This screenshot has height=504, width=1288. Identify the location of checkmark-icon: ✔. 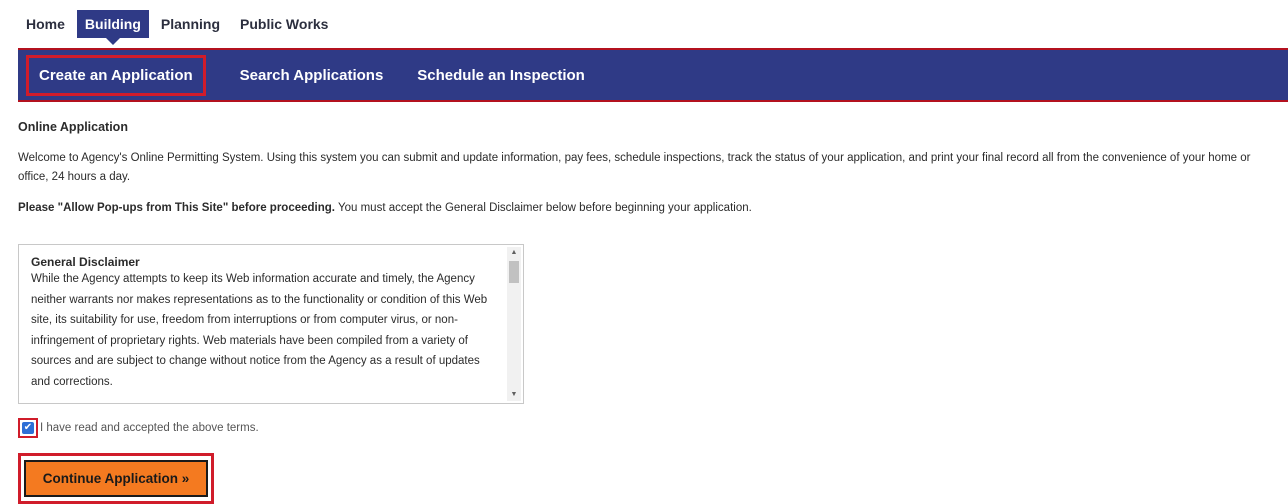
(28, 427).